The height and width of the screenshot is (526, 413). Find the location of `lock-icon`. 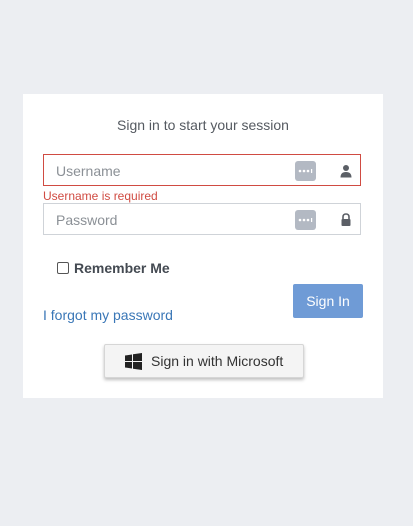

lock-icon is located at coordinates (346, 220).